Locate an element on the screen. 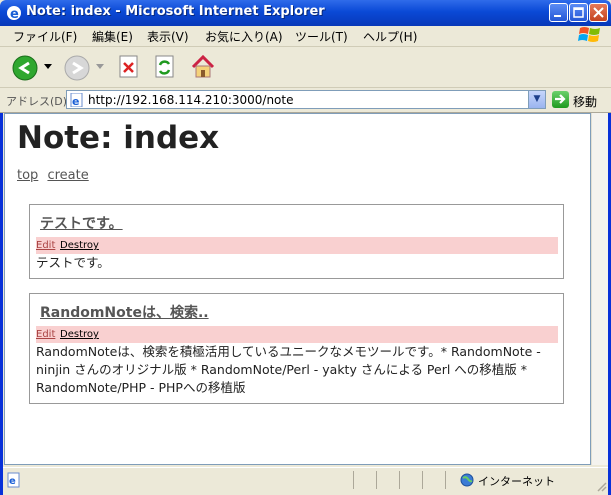  address-label: アドレス(D) is located at coordinates (37, 101).